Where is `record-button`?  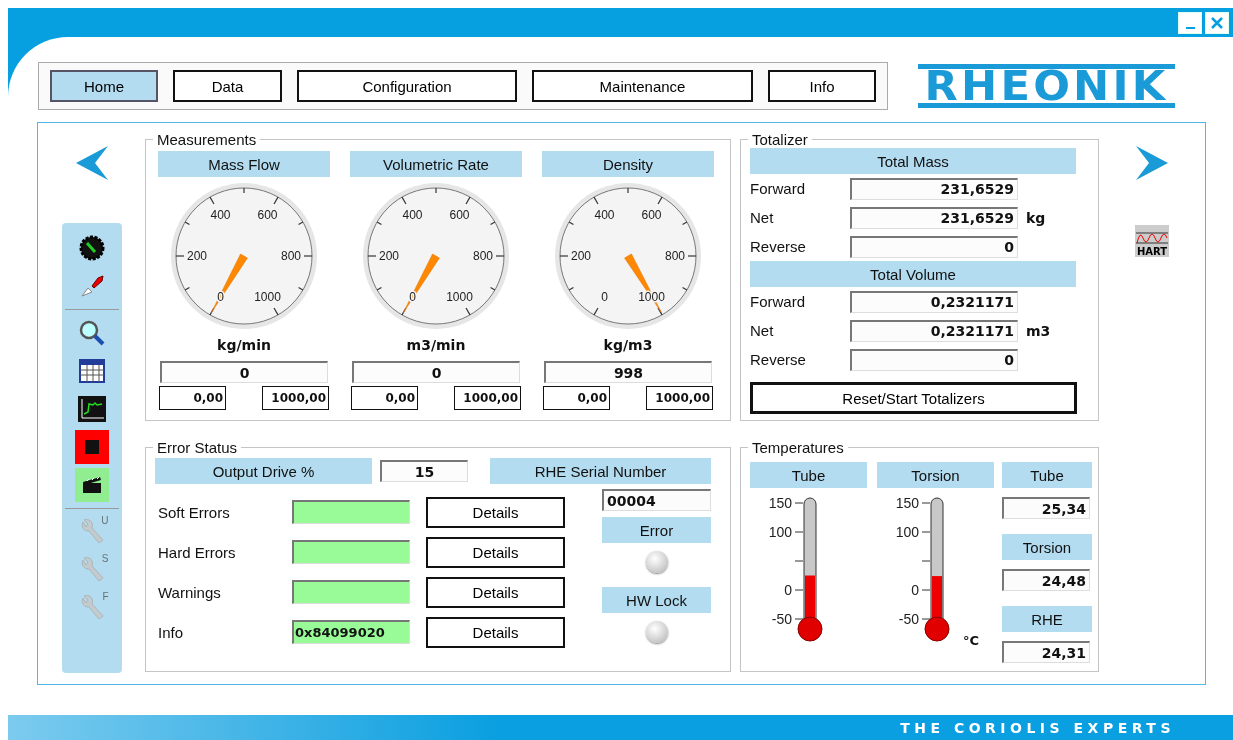 record-button is located at coordinates (91, 485).